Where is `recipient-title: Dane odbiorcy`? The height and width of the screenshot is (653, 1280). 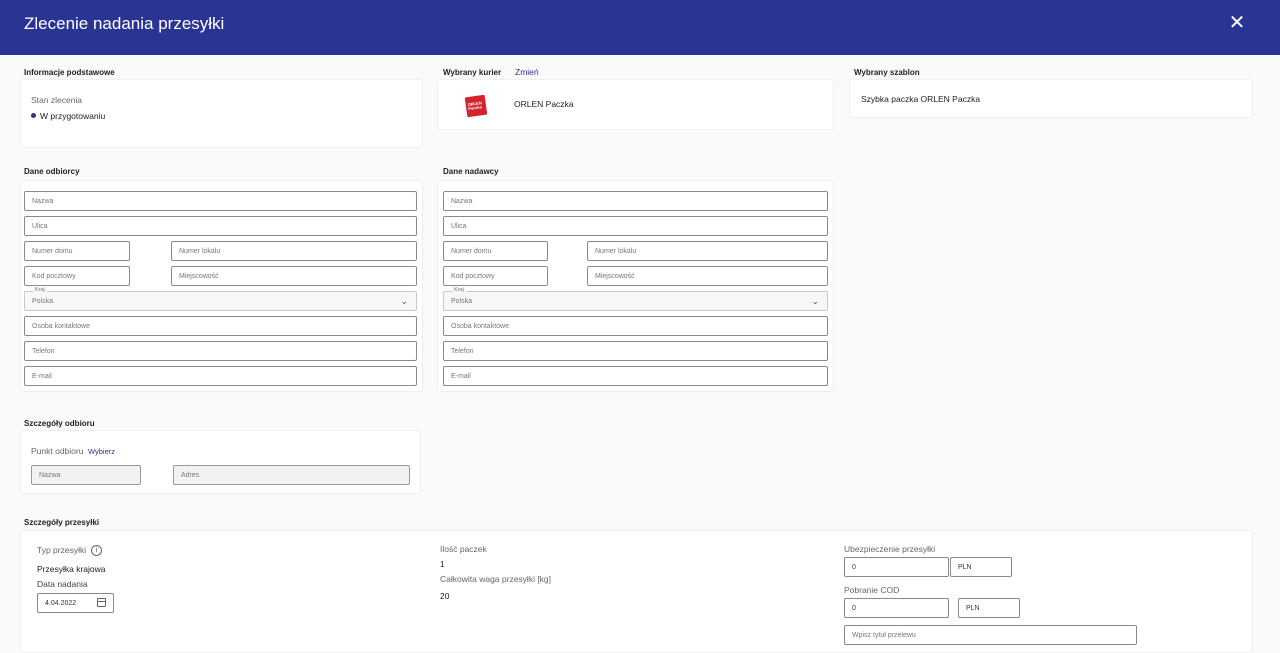
recipient-title: Dane odbiorcy is located at coordinates (52, 171).